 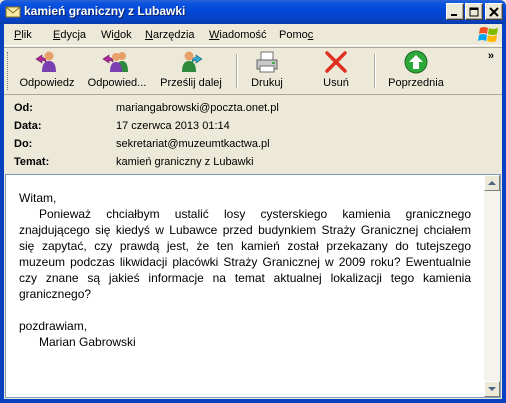 What do you see at coordinates (267, 83) in the screenshot?
I see `print-label: Drukuj` at bounding box center [267, 83].